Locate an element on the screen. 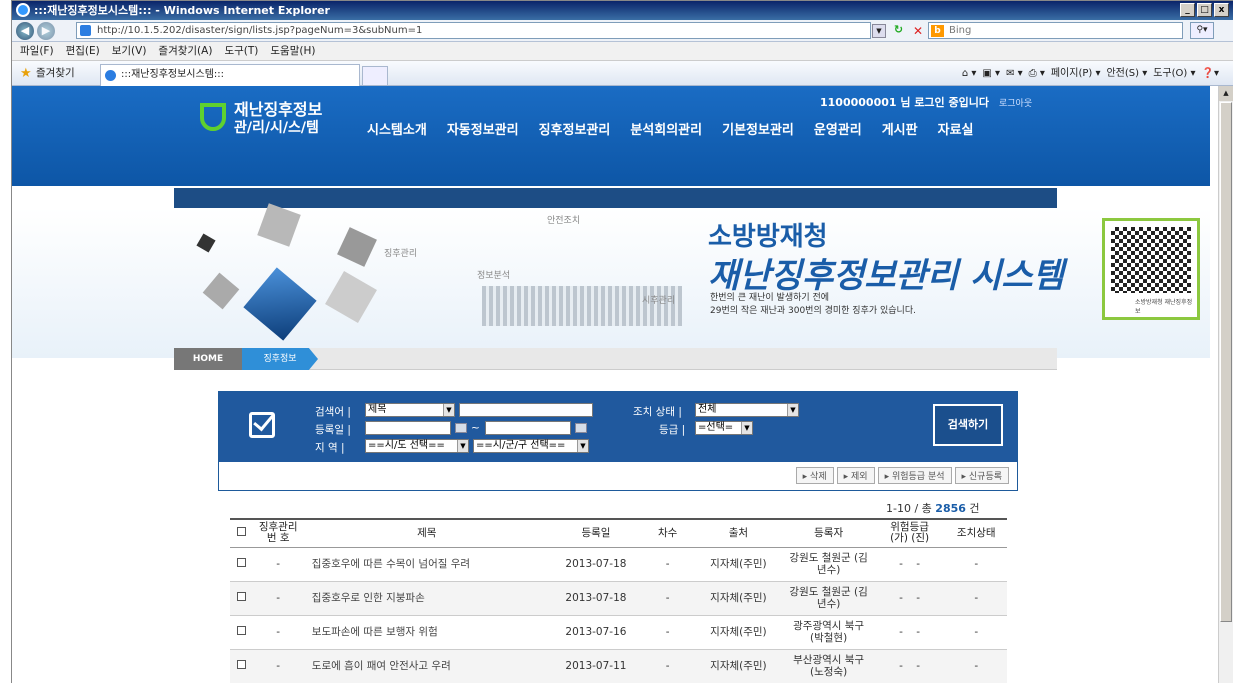 The image size is (1233, 683). new-register-button: ▸ 신규등록 is located at coordinates (981, 475).